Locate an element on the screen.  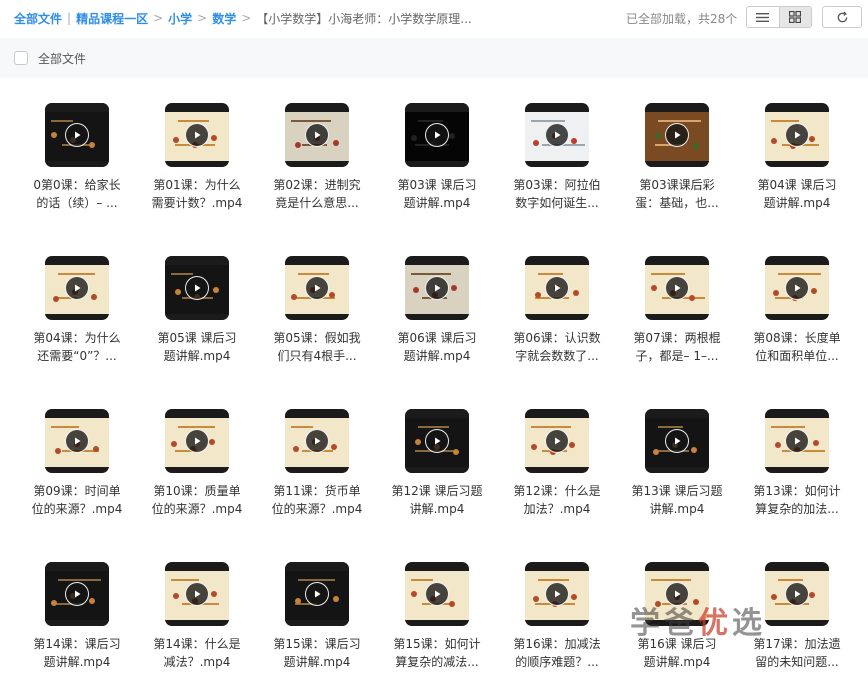
file-item: 第13课 课后习题 讲解.mp4 is located at coordinates (677, 461).